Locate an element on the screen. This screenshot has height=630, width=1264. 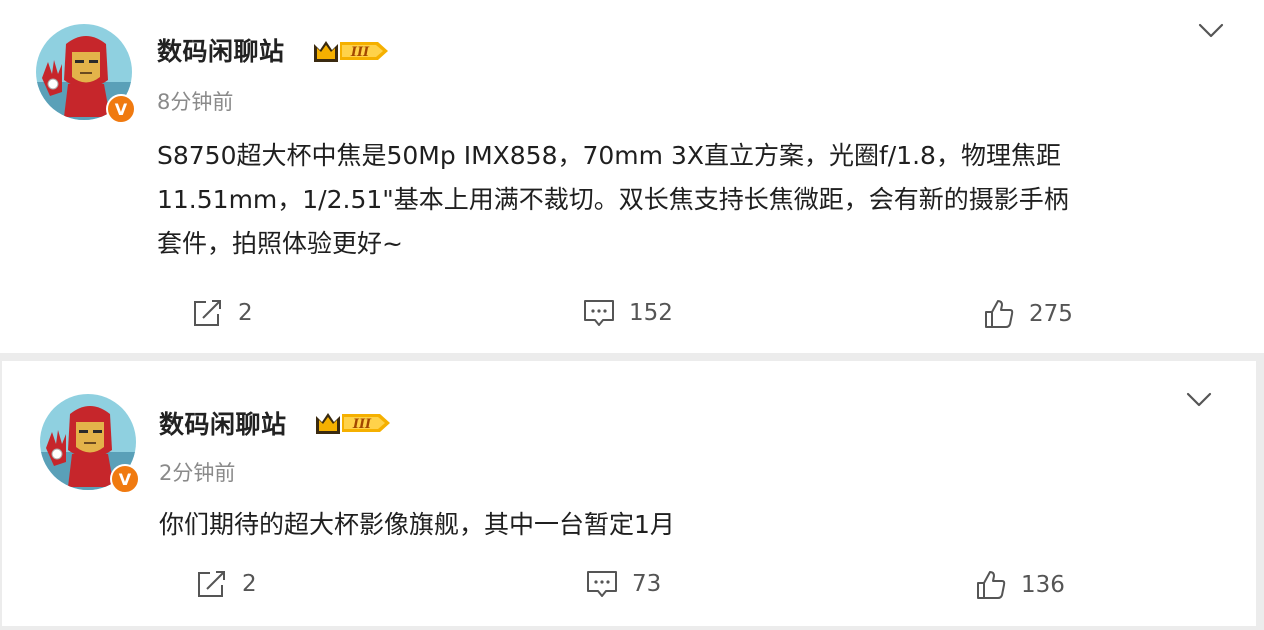
content-line: 你们期待的超大杯影像旗舰，其中一台暂定1月 is located at coordinates (417, 524).